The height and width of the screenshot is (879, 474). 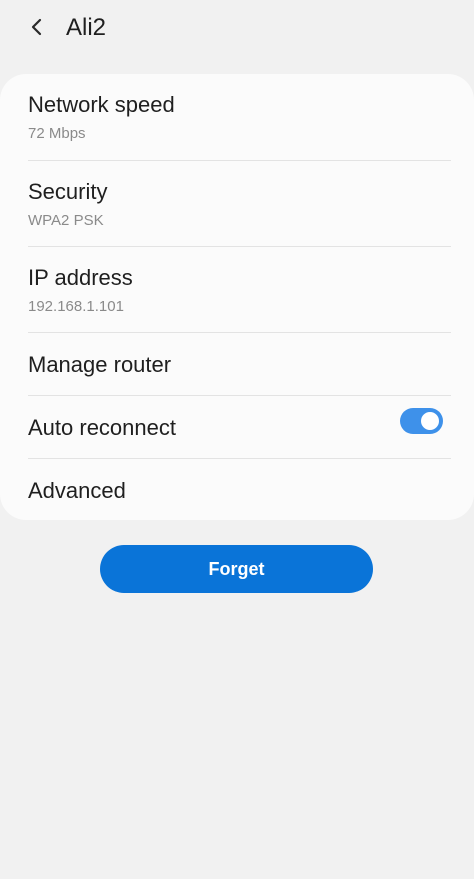 I want to click on chevron-left-icon, so click(x=36, y=27).